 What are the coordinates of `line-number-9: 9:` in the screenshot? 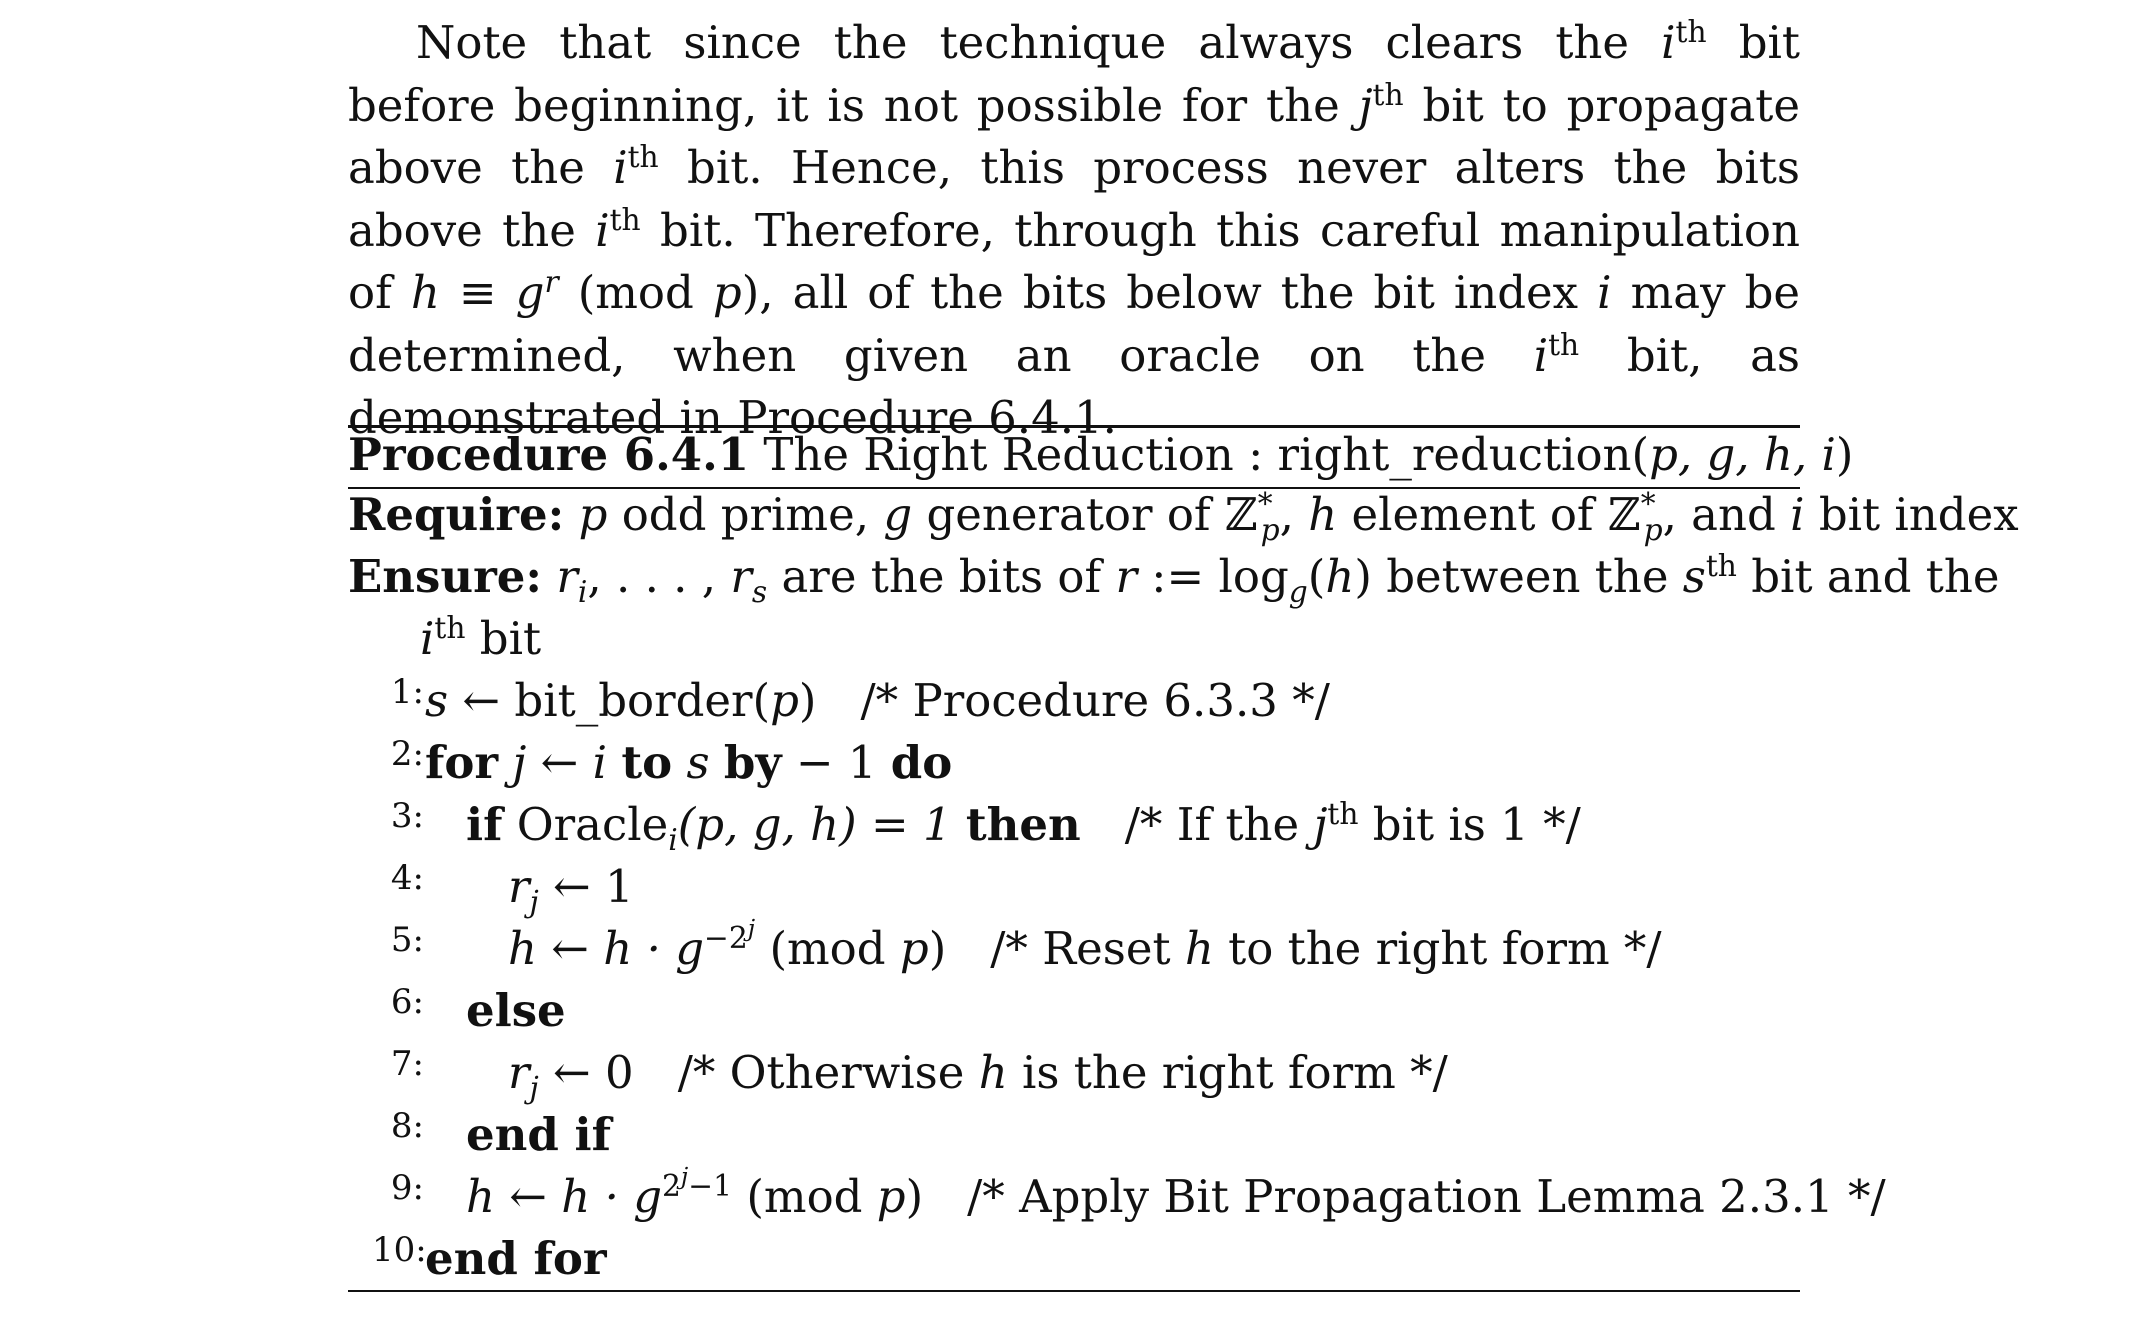 It's located at (407, 1188).